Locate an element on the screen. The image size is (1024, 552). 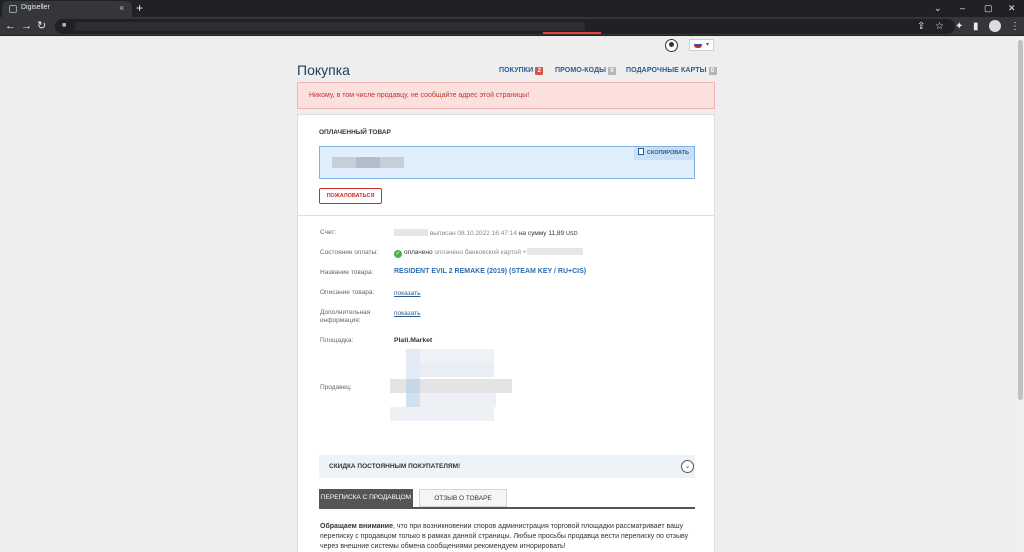
browser-tab-strip: Digiseller × + ⌄ – ▢ ✕ is located at coordinates (512, 8).